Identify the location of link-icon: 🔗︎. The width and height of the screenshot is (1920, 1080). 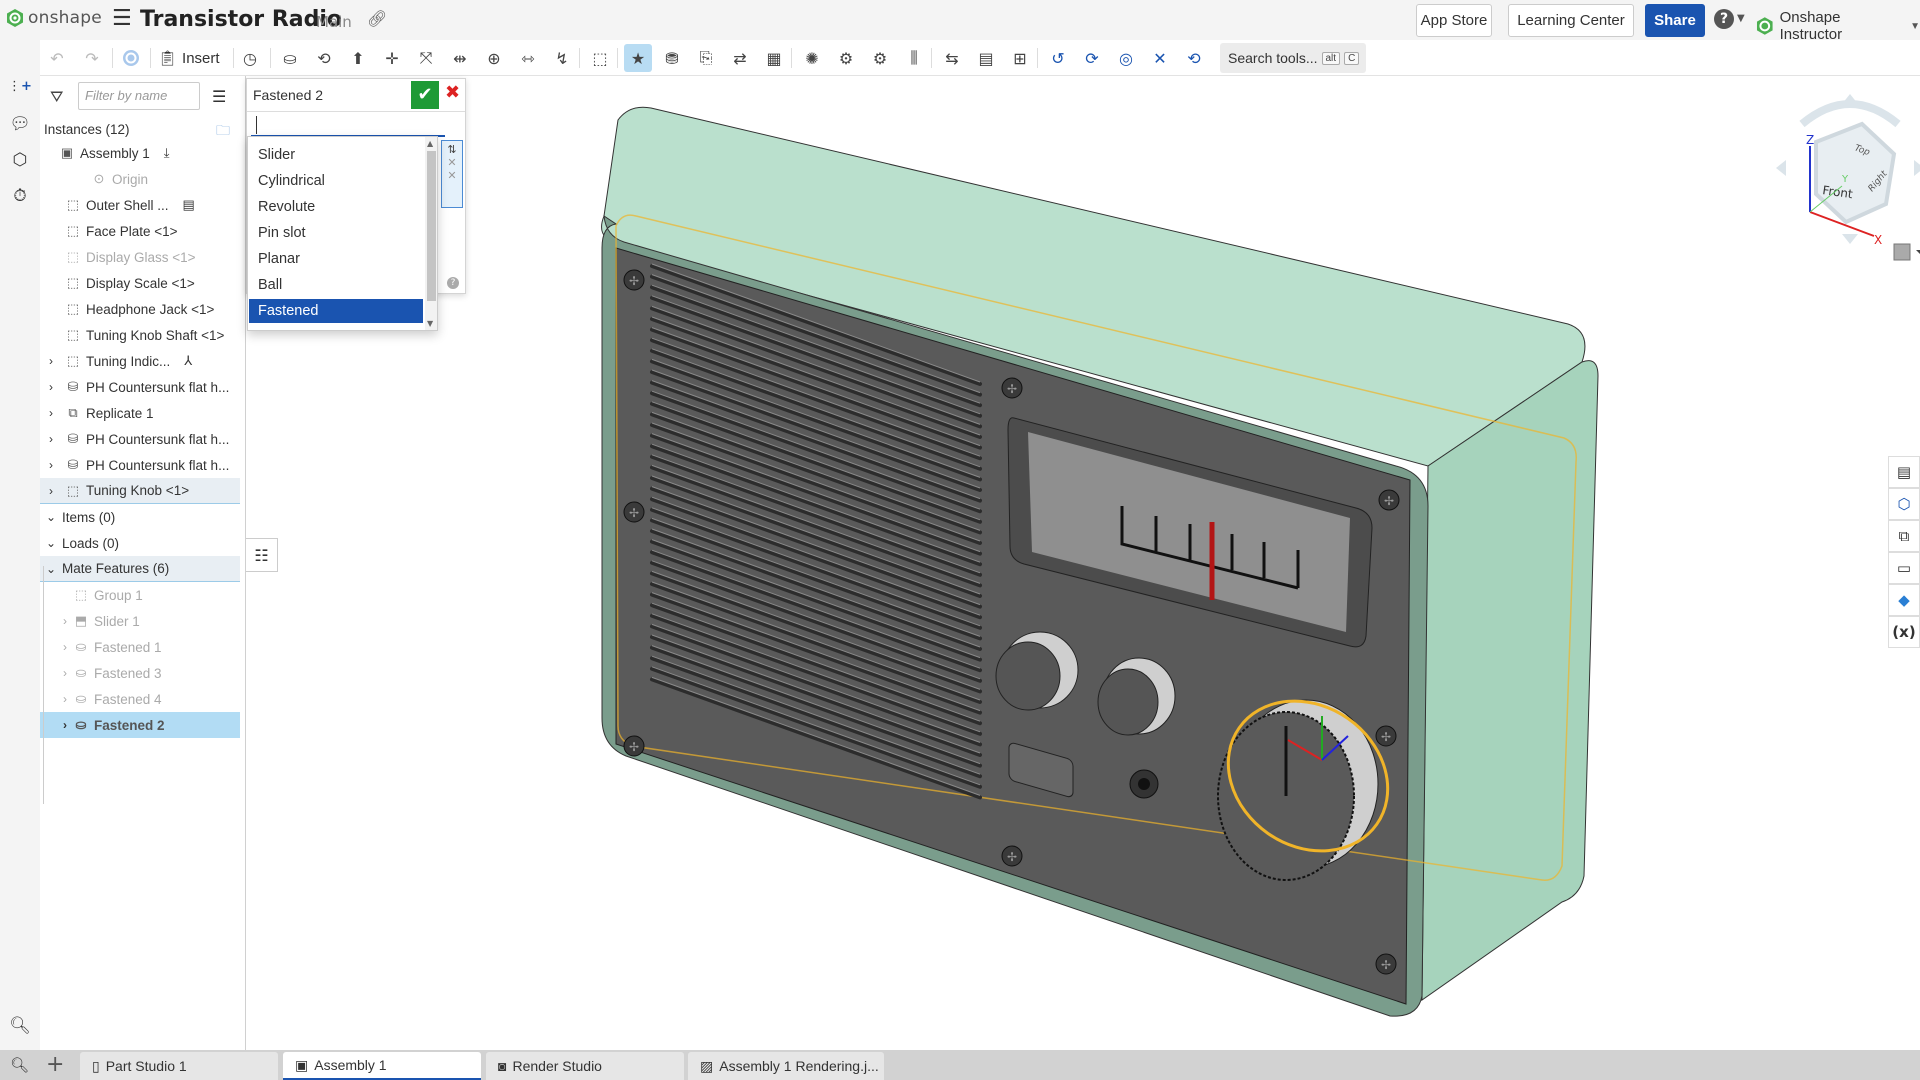
(377, 18).